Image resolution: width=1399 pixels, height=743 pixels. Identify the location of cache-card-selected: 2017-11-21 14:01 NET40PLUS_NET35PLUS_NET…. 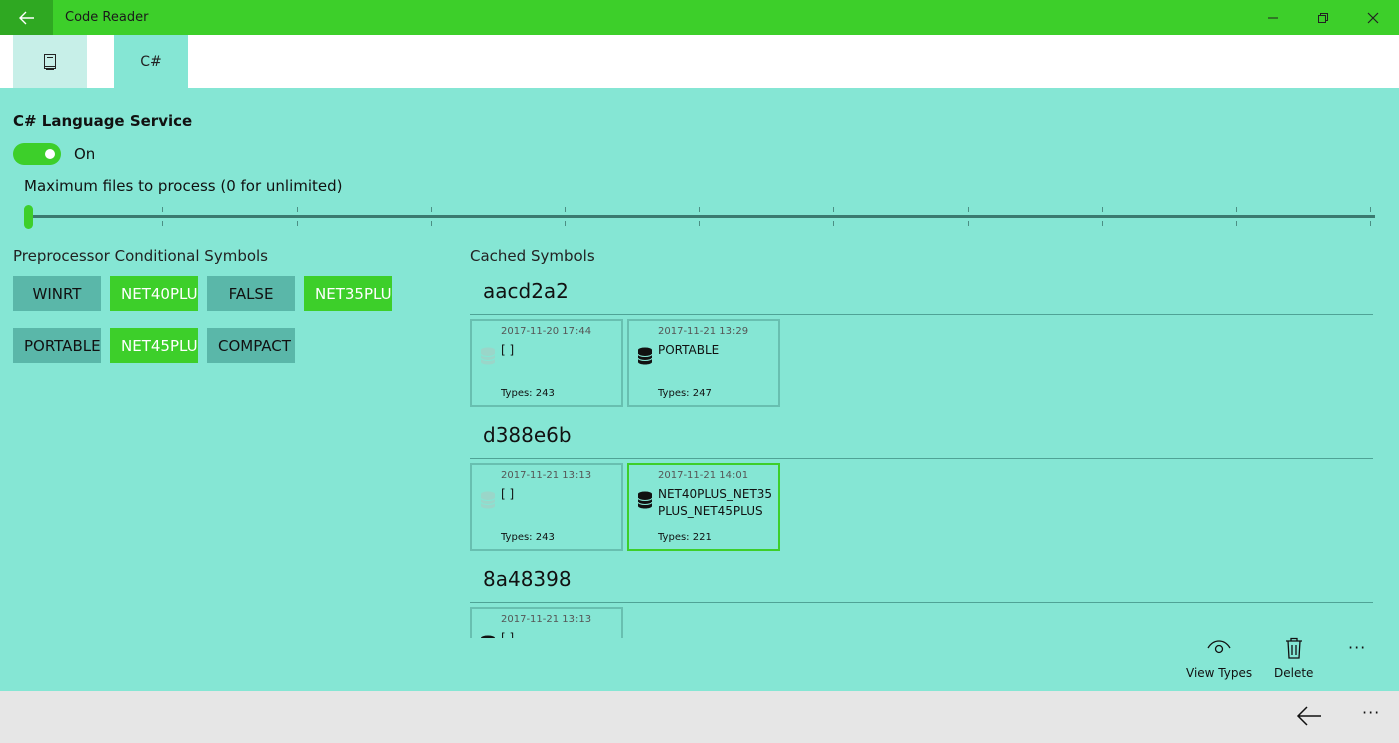
(703, 507).